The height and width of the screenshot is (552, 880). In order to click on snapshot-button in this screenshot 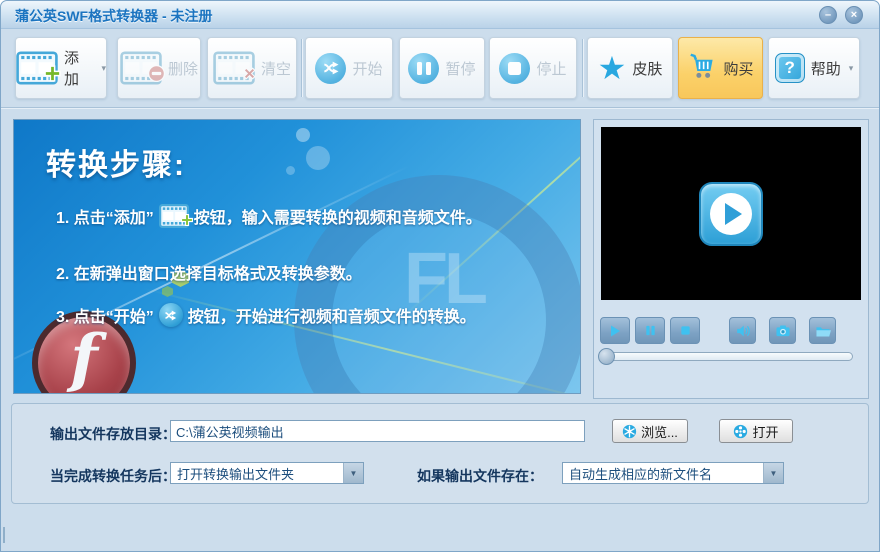, I will do `click(782, 330)`.